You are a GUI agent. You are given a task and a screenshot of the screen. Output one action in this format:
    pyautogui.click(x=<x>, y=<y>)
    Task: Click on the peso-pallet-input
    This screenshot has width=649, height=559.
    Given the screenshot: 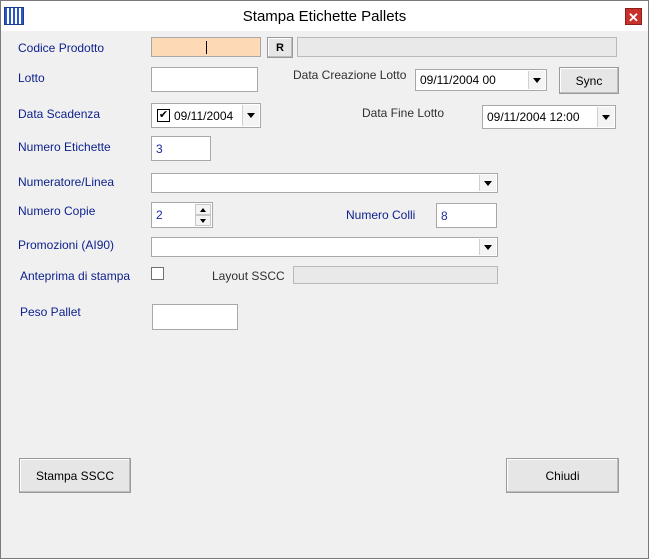 What is the action you would take?
    pyautogui.click(x=195, y=317)
    